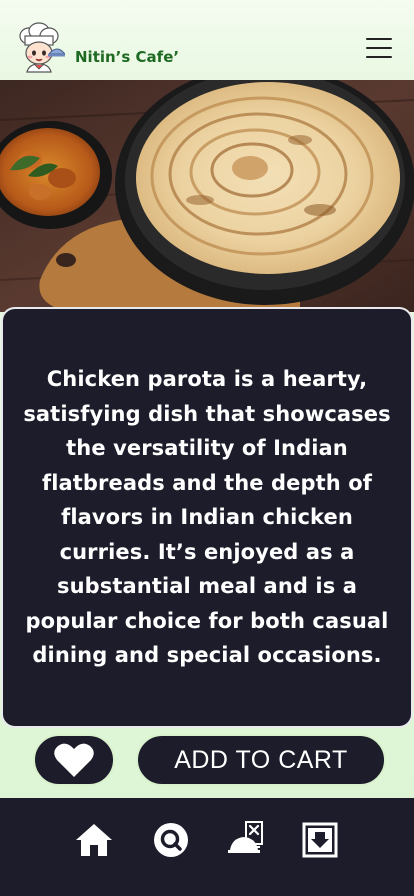 This screenshot has height=896, width=414. I want to click on download-box-icon, so click(320, 840).